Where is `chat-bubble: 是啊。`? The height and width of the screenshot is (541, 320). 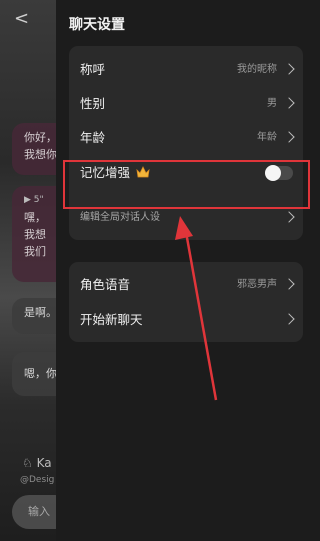 chat-bubble: 是啊。 is located at coordinates (36, 316).